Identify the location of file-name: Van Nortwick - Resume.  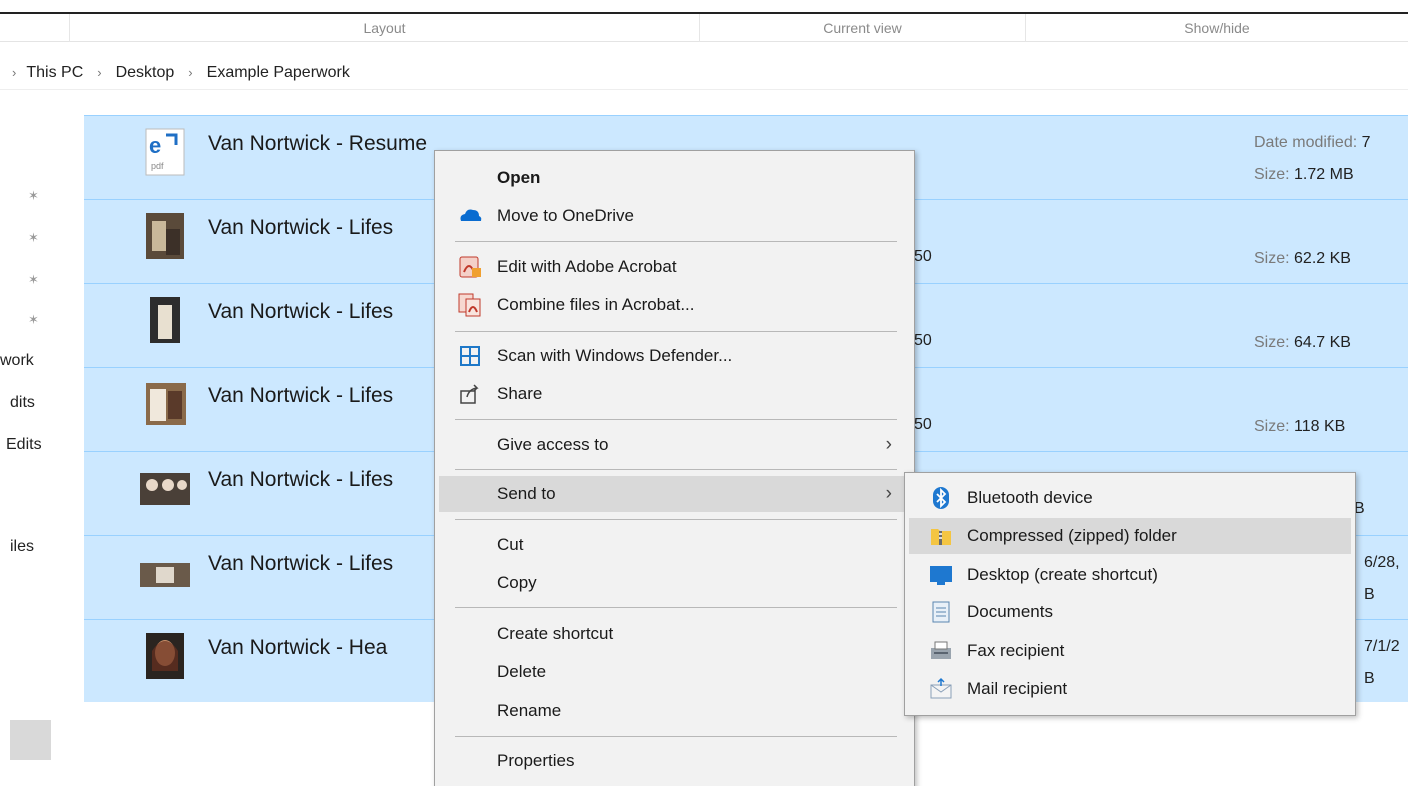
(317, 144).